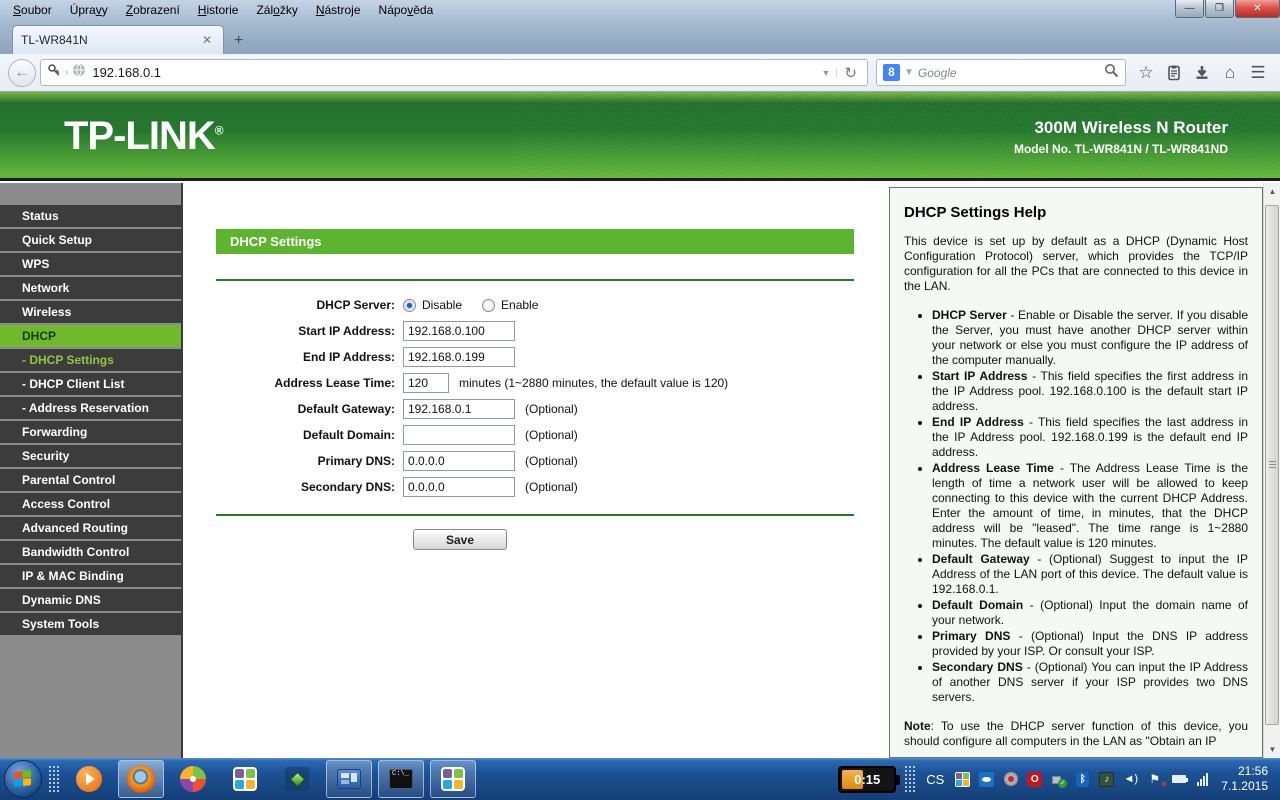  Describe the element at coordinates (32, 10) in the screenshot. I see `menu-file: Soubor` at that location.